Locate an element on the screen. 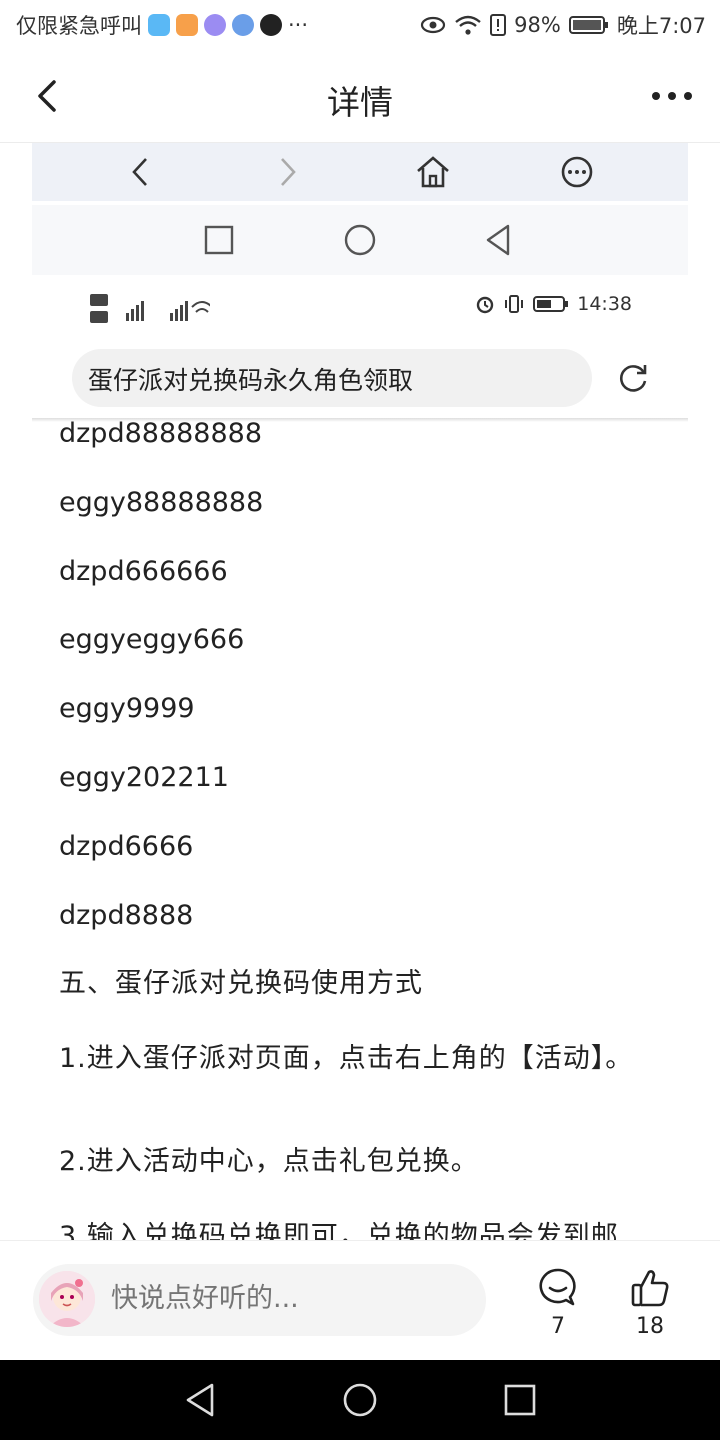 The height and width of the screenshot is (1440, 720). system-back-icon is located at coordinates (200, 1400).